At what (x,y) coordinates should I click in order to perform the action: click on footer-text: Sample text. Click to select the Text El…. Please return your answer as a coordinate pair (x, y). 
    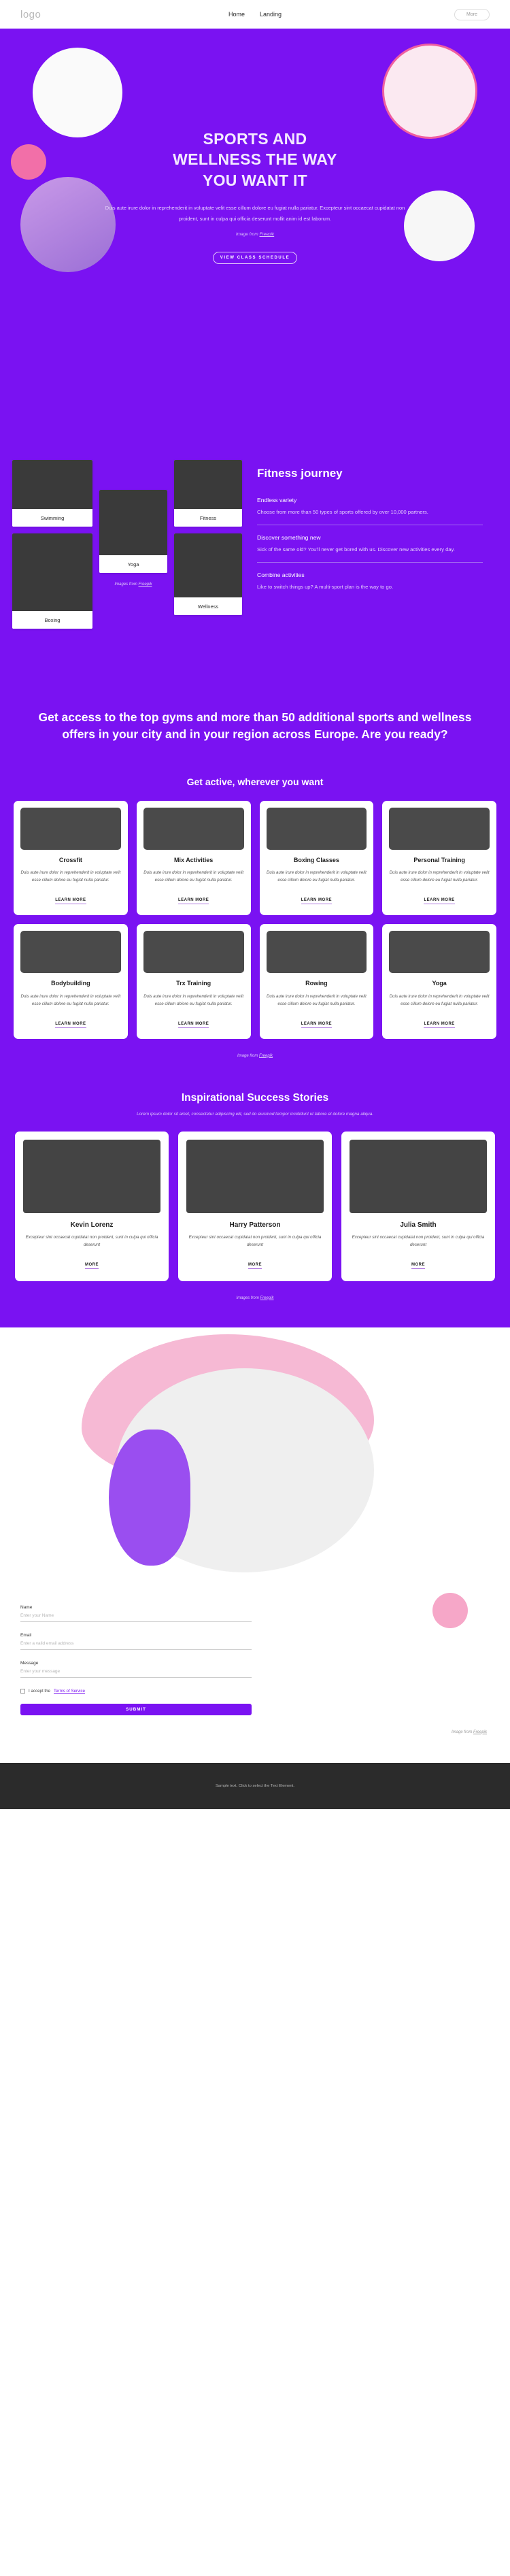
    Looking at the image, I should click on (255, 1786).